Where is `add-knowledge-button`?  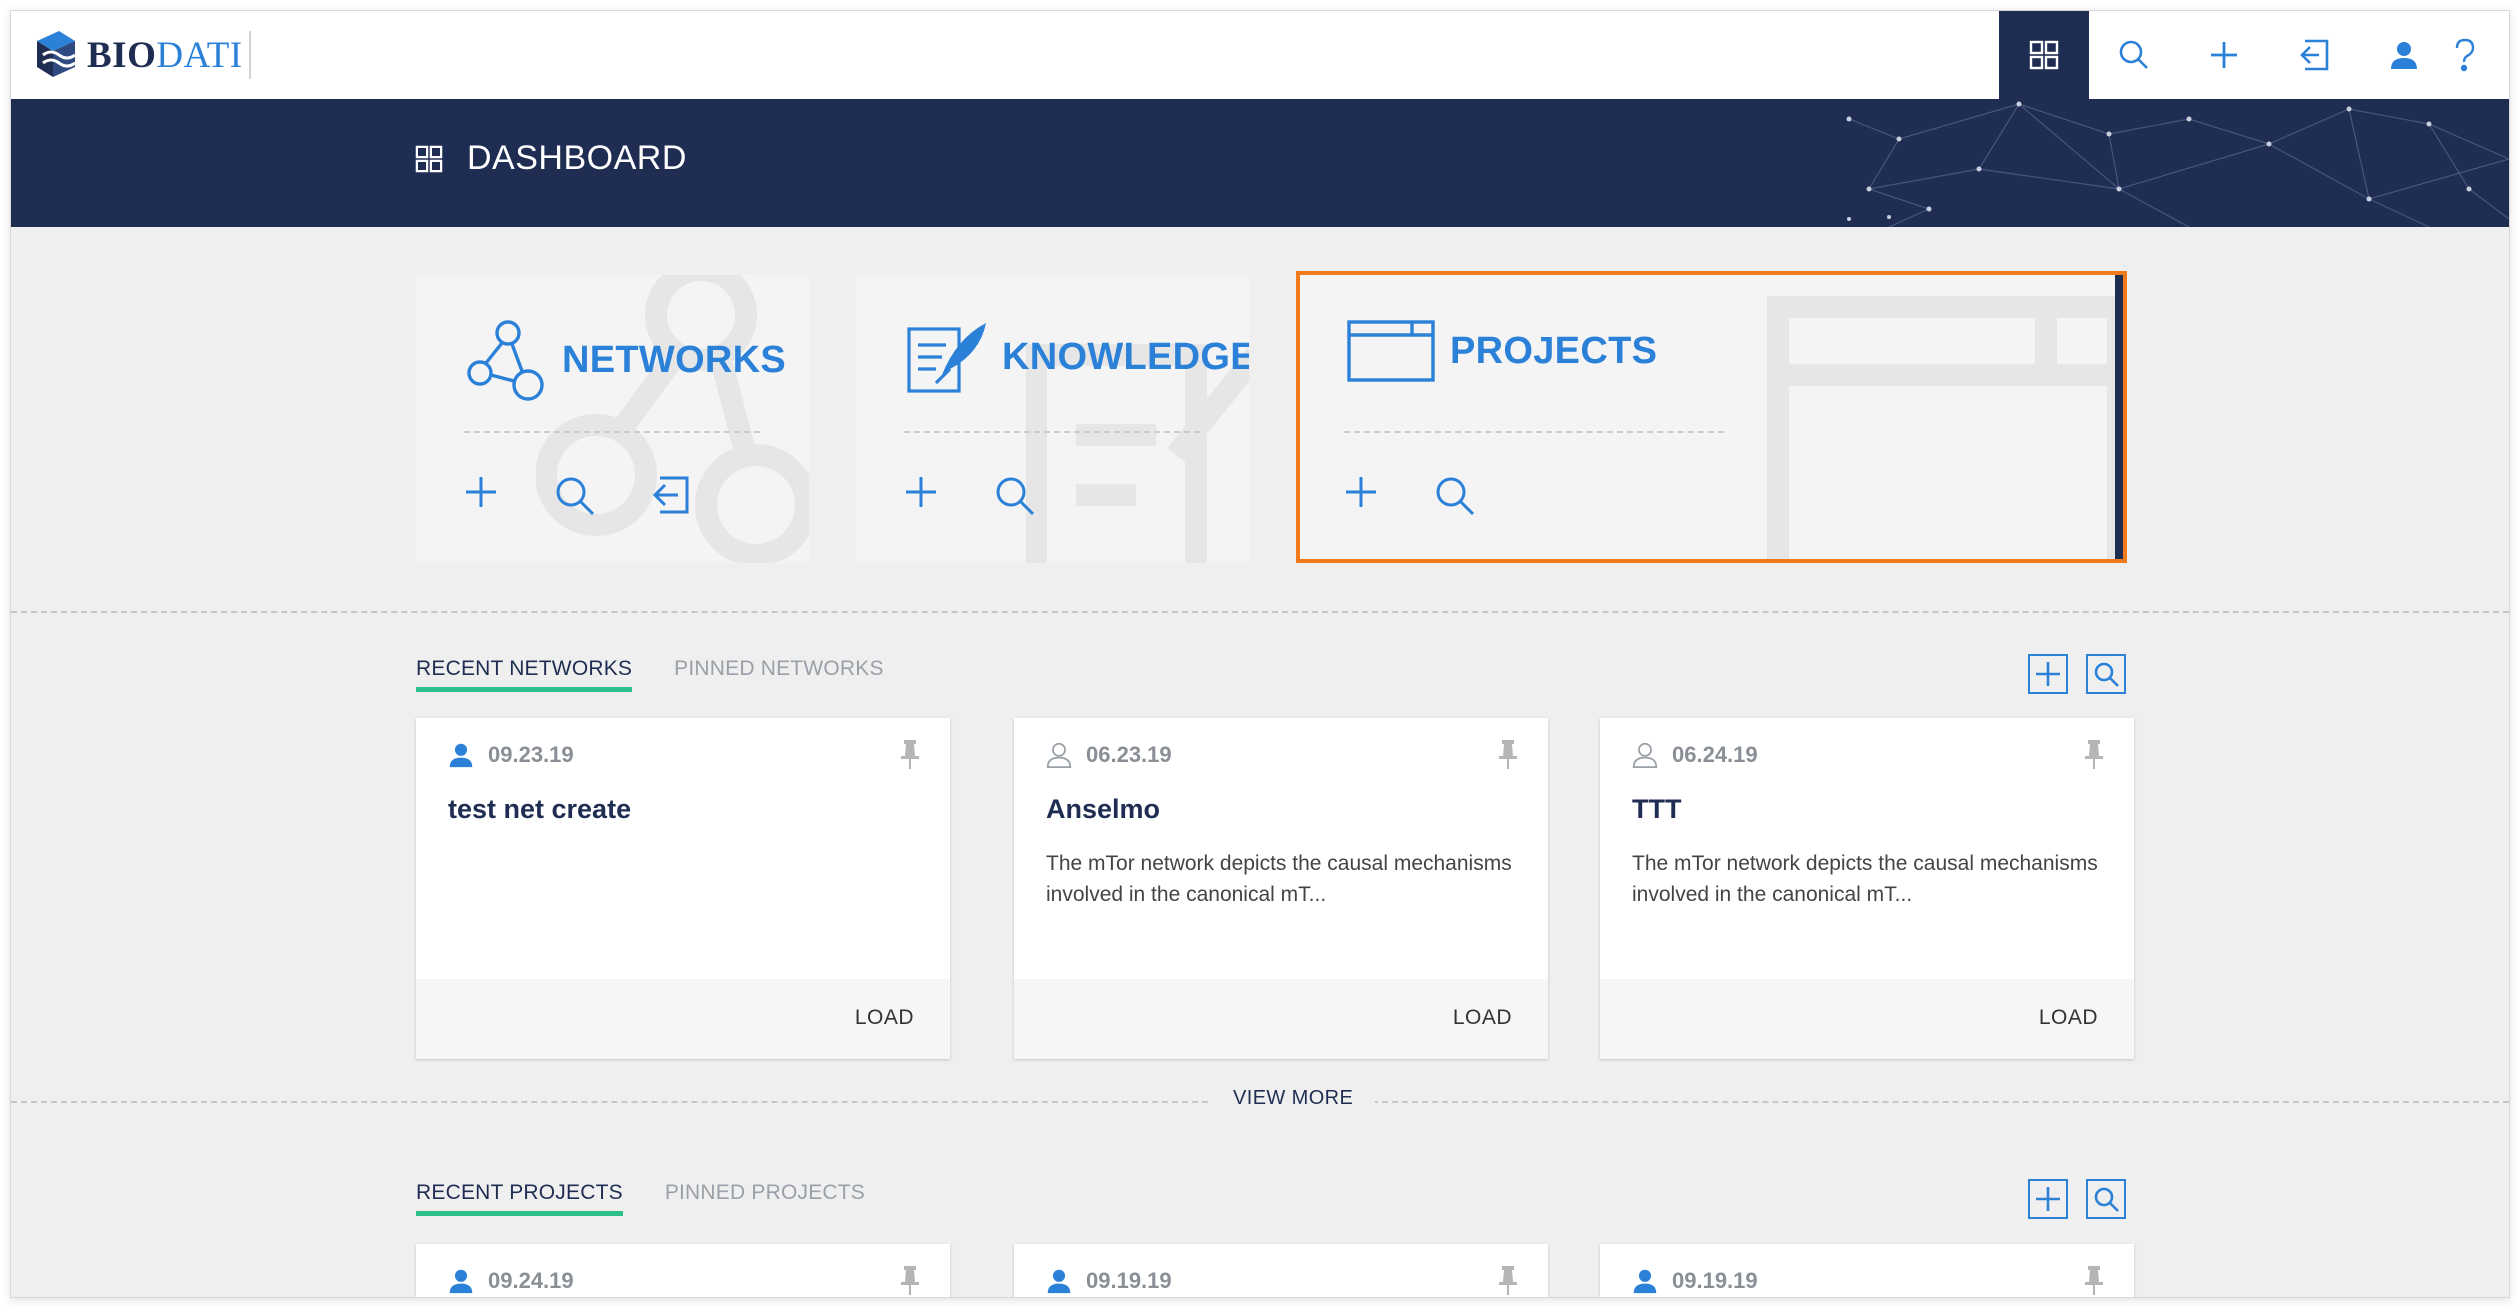
add-knowledge-button is located at coordinates (921, 498).